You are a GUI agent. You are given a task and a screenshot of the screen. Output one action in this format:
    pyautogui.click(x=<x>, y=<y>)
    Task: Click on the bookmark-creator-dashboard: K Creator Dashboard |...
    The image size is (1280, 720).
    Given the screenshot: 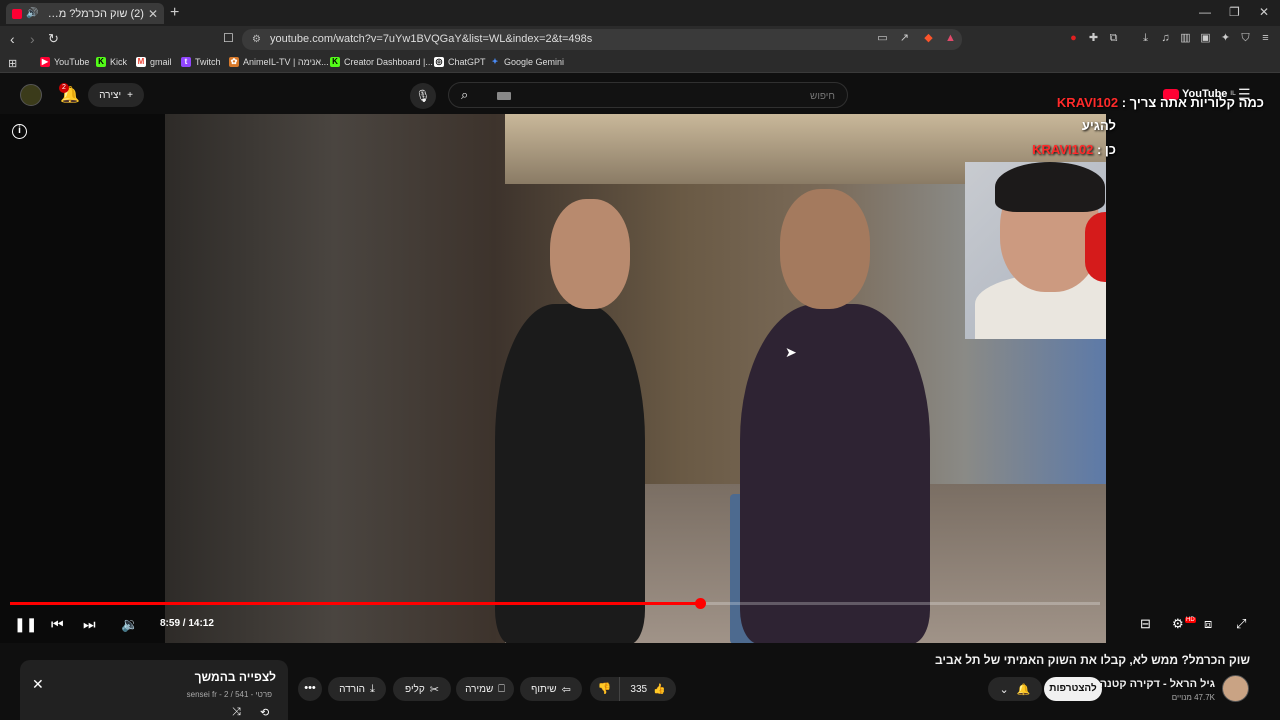 What is the action you would take?
    pyautogui.click(x=381, y=62)
    